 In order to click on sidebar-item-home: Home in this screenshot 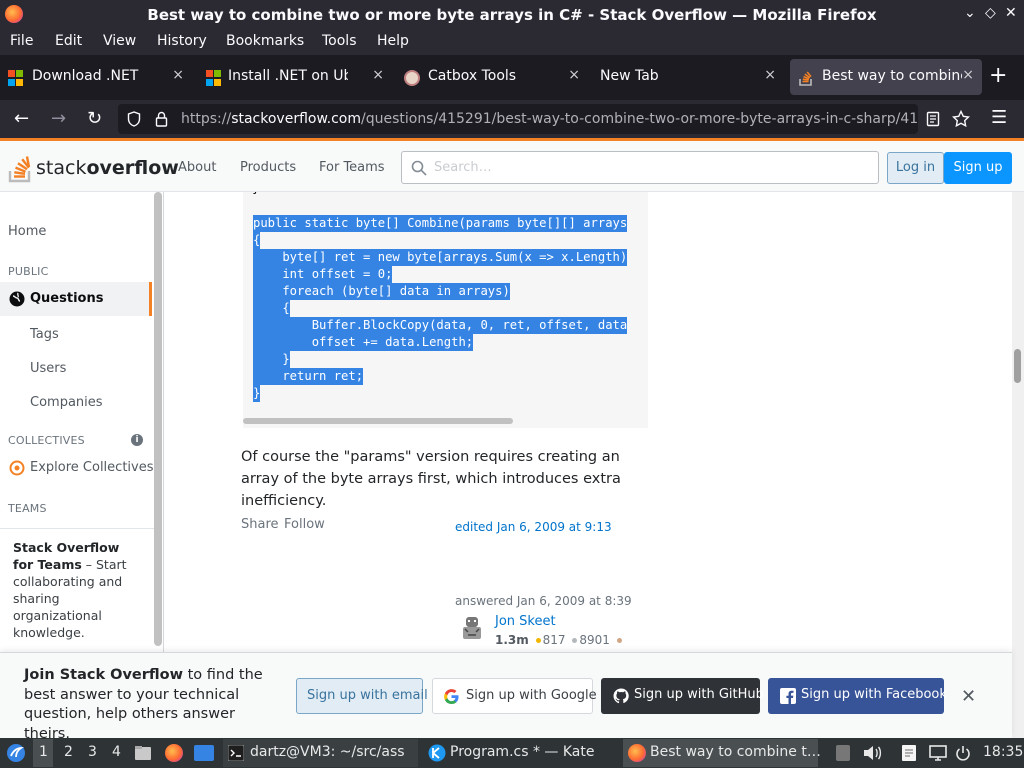, I will do `click(27, 231)`.